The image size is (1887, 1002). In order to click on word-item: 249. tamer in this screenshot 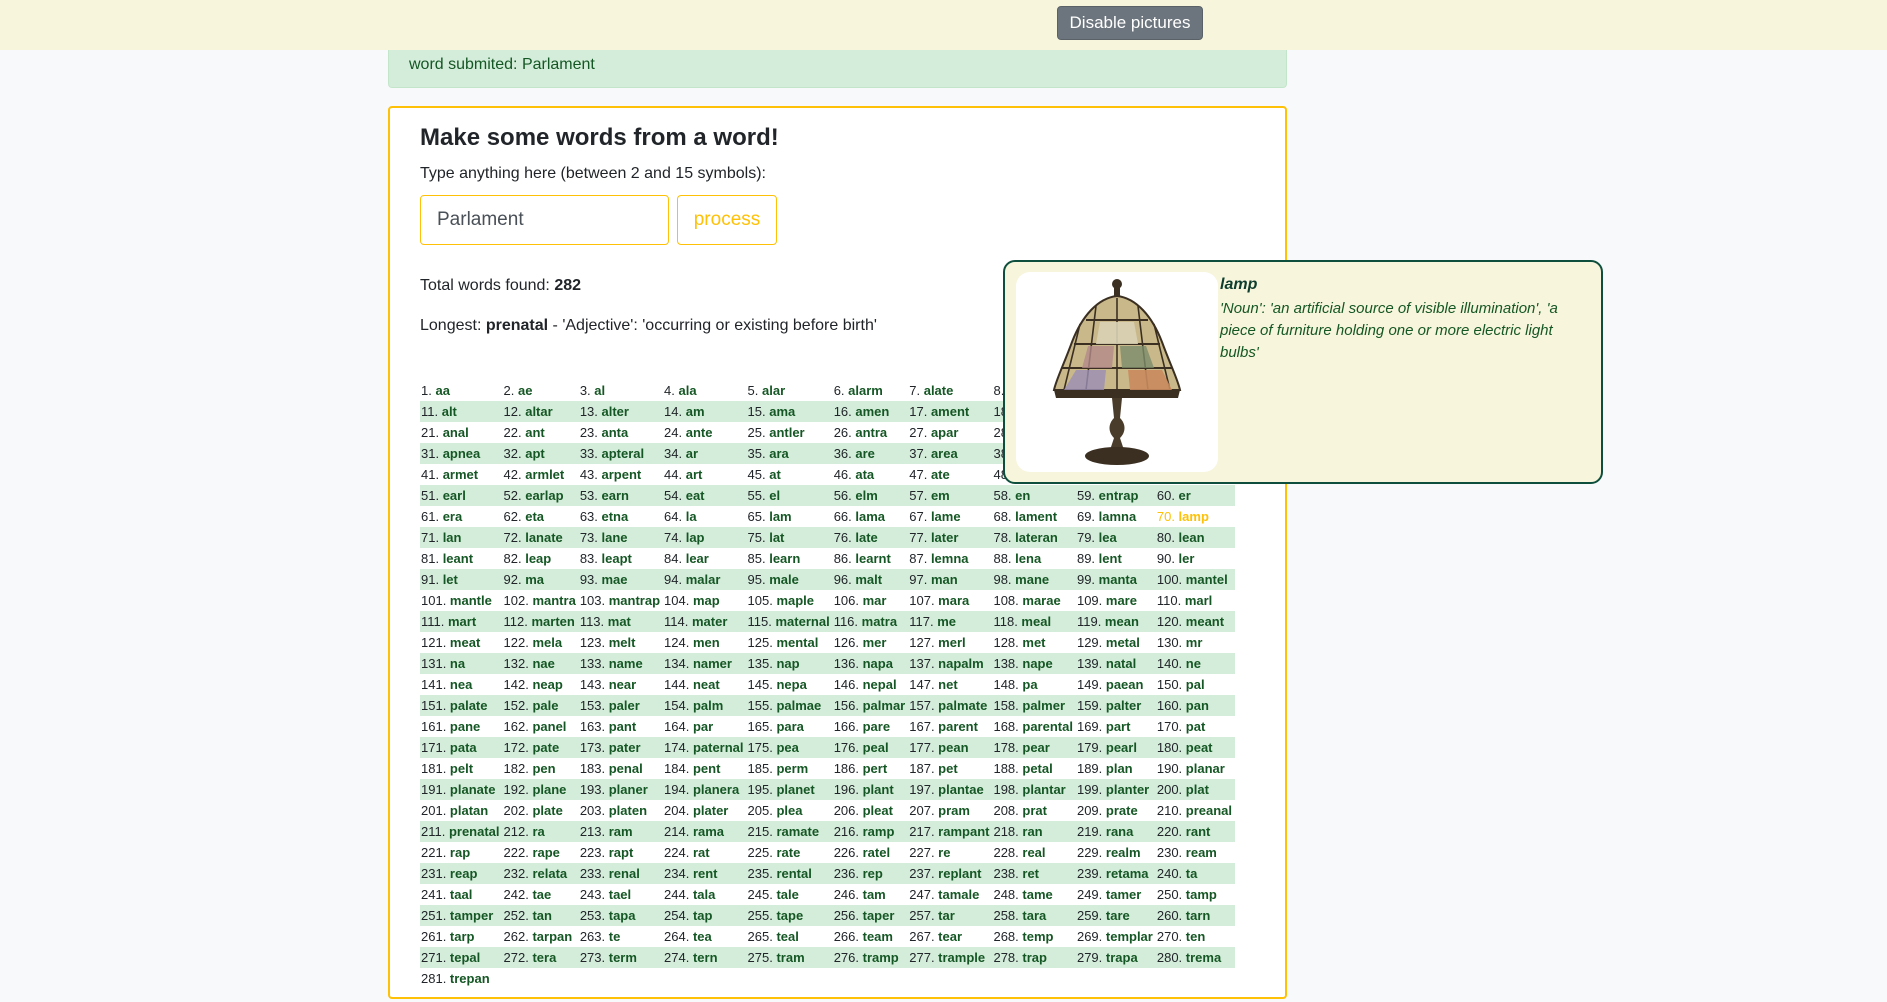, I will do `click(1115, 894)`.